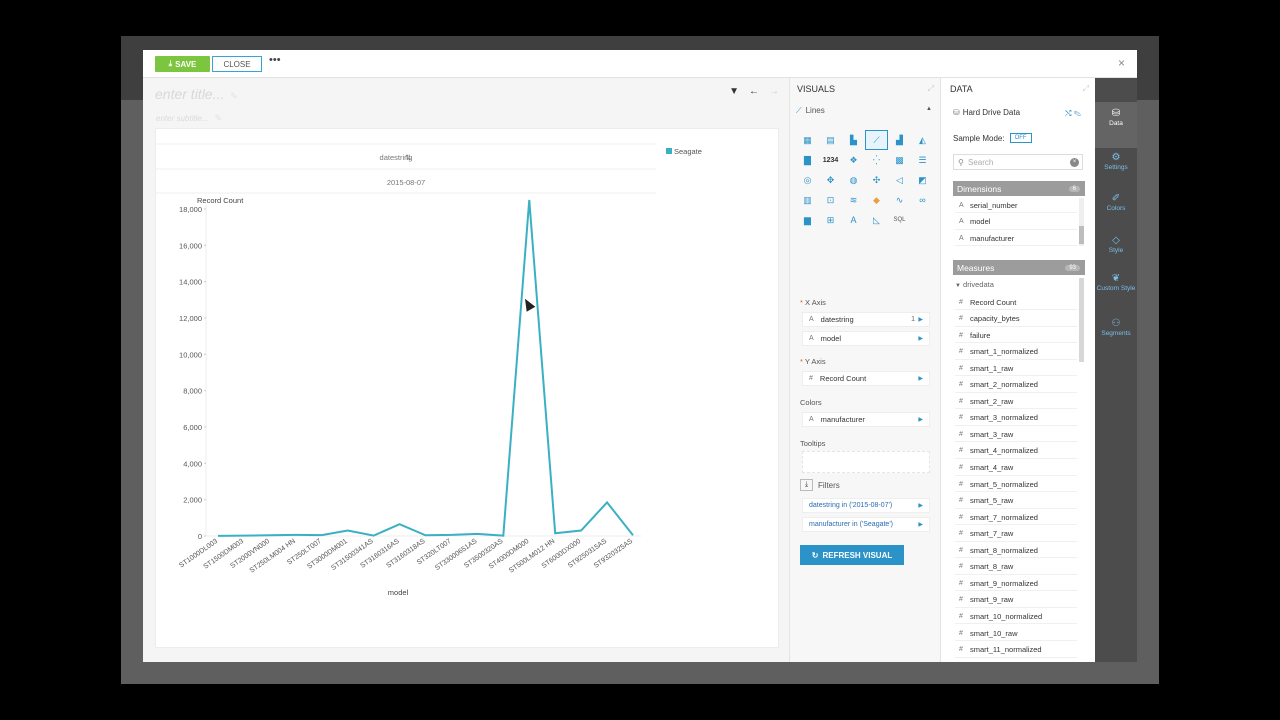  What do you see at coordinates (899, 180) in the screenshot?
I see `funnel-icon: ◁` at bounding box center [899, 180].